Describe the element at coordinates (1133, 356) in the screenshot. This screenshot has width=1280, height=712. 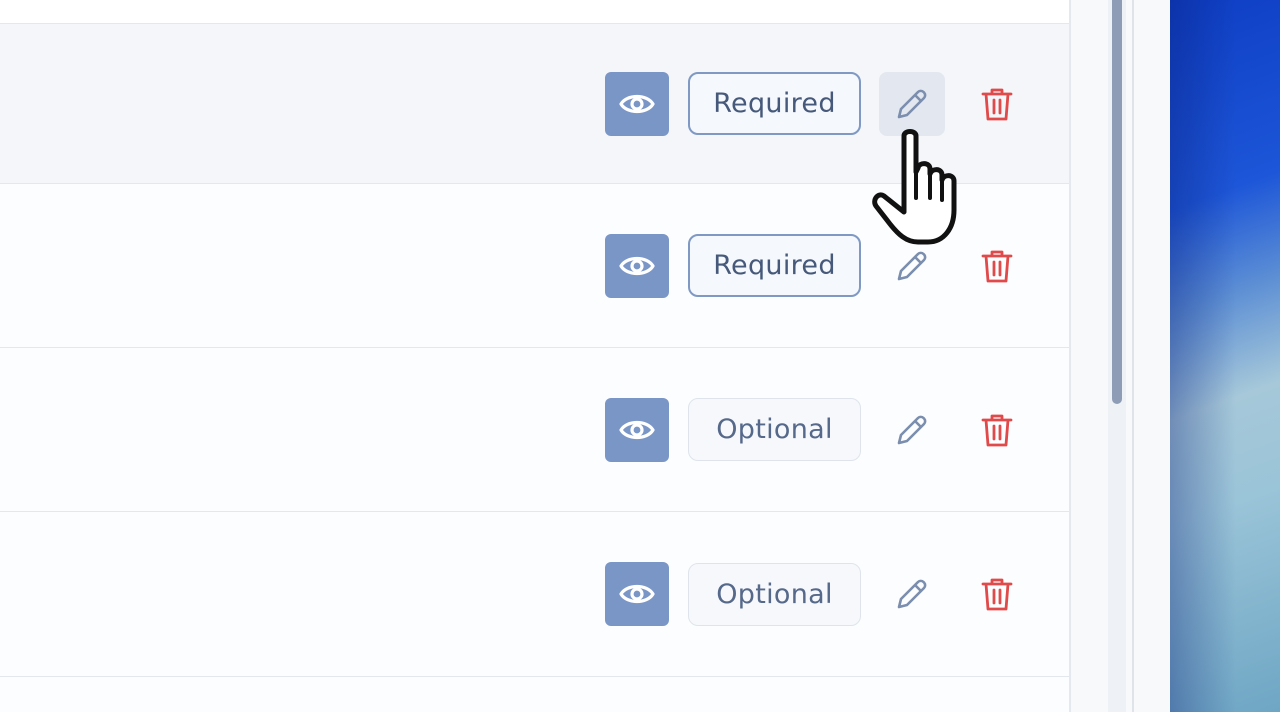
I see `window-edge` at that location.